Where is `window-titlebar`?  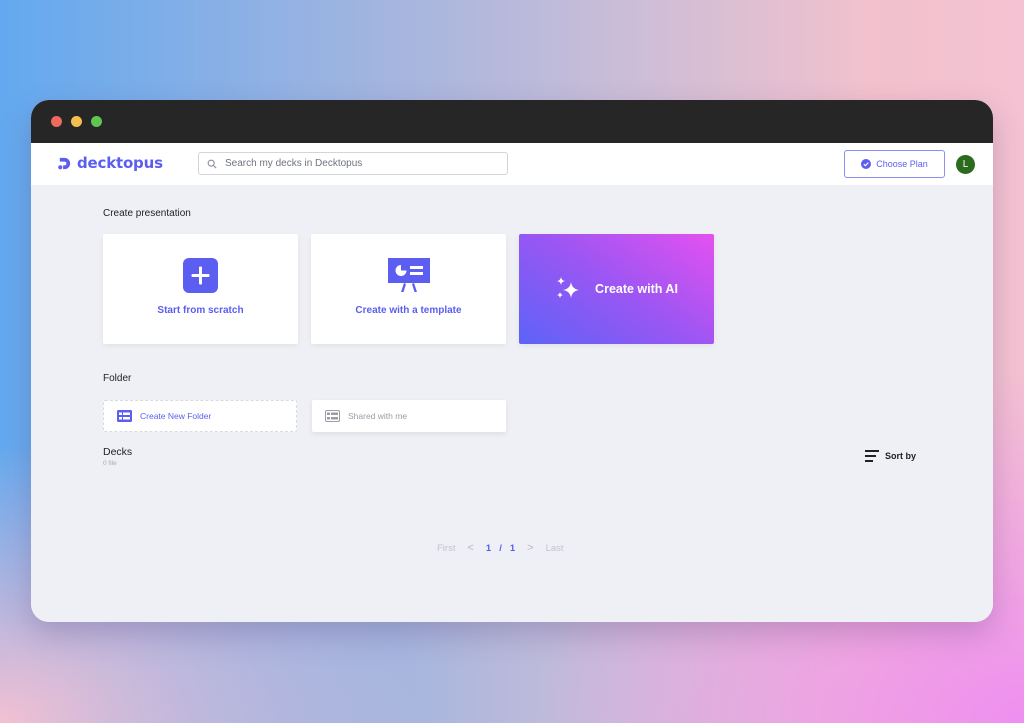 window-titlebar is located at coordinates (512, 121).